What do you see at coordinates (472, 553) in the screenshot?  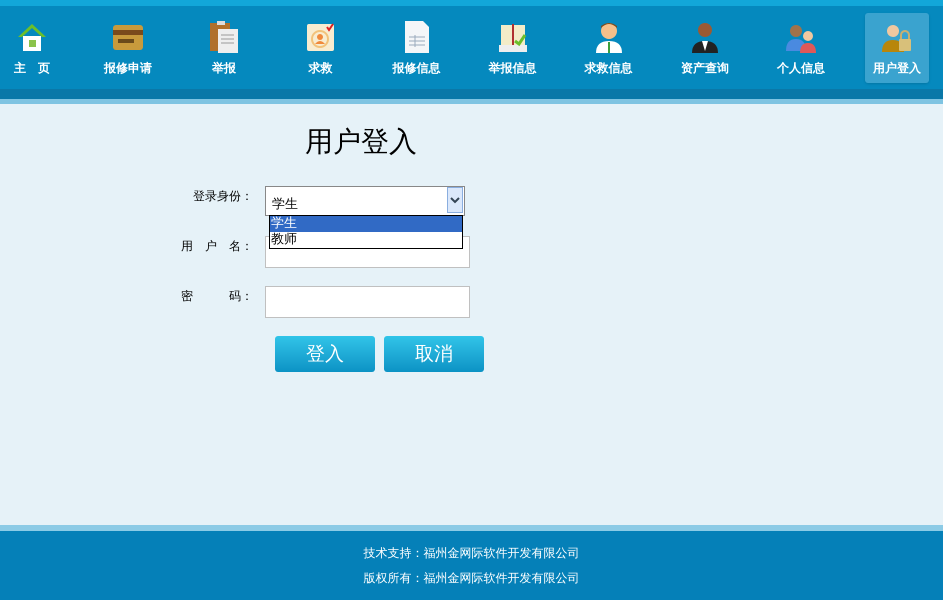 I see `footer-text: 技术支持：福州金网际软件开发有限公司` at bounding box center [472, 553].